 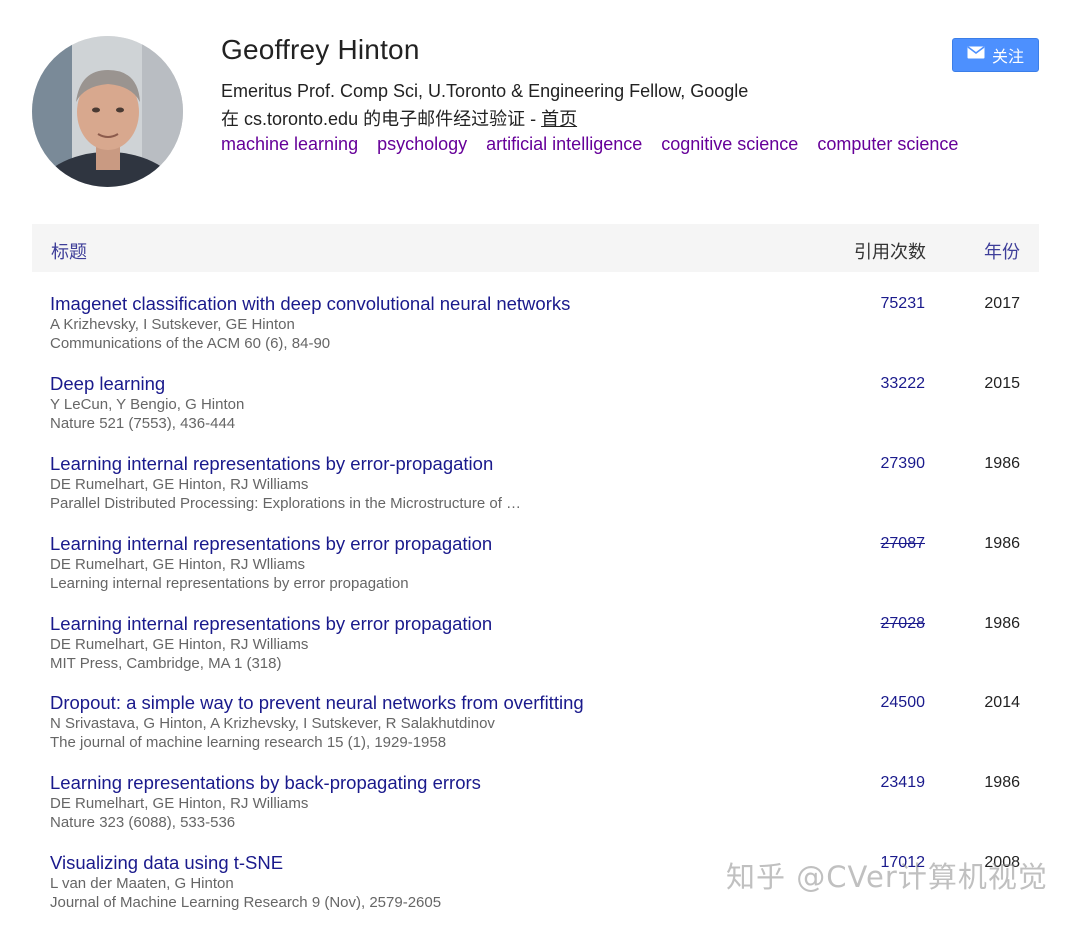 What do you see at coordinates (903, 464) in the screenshot?
I see `publication-cites: 27390` at bounding box center [903, 464].